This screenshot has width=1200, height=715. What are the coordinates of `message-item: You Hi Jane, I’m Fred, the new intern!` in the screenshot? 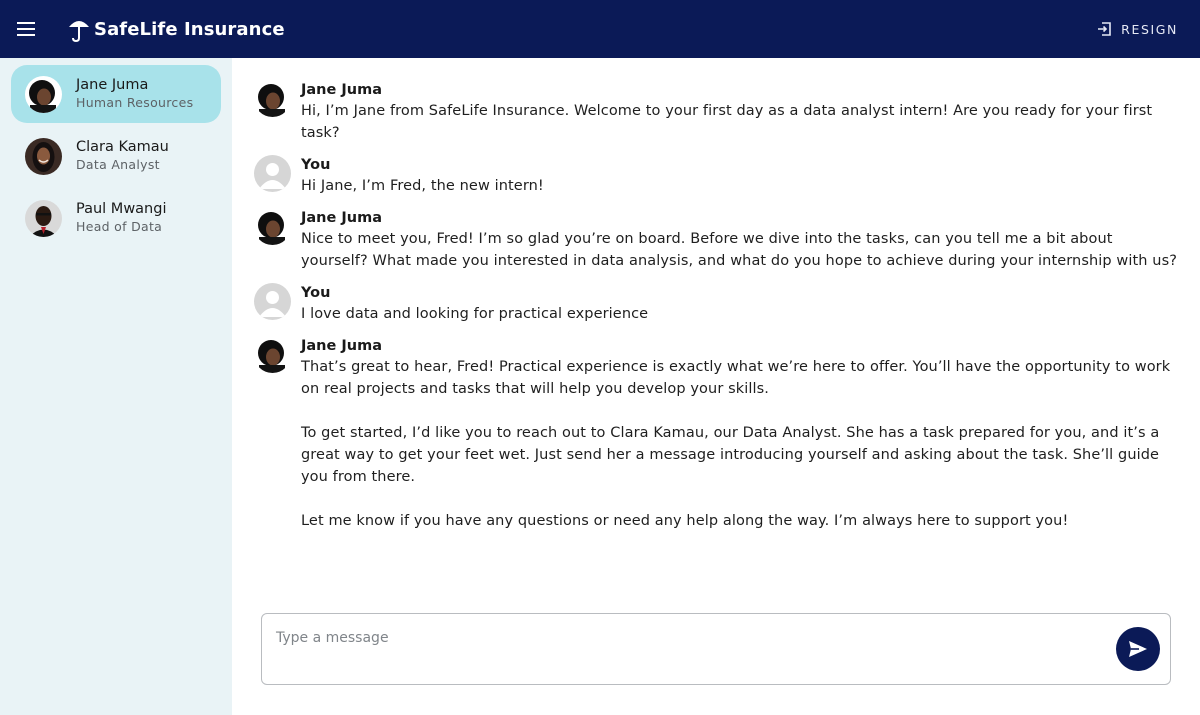 It's located at (719, 176).